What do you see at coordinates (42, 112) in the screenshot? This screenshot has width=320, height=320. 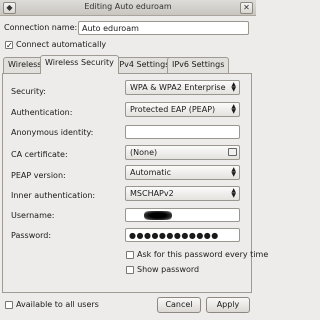 I see `authentication-label: Authentication:` at bounding box center [42, 112].